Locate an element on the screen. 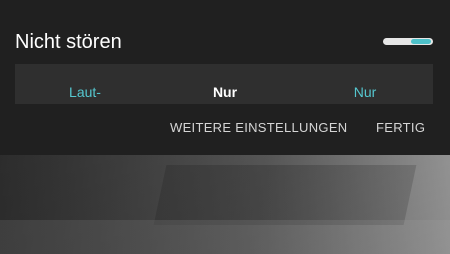  mode-option-alarms: Nur is located at coordinates (365, 82).